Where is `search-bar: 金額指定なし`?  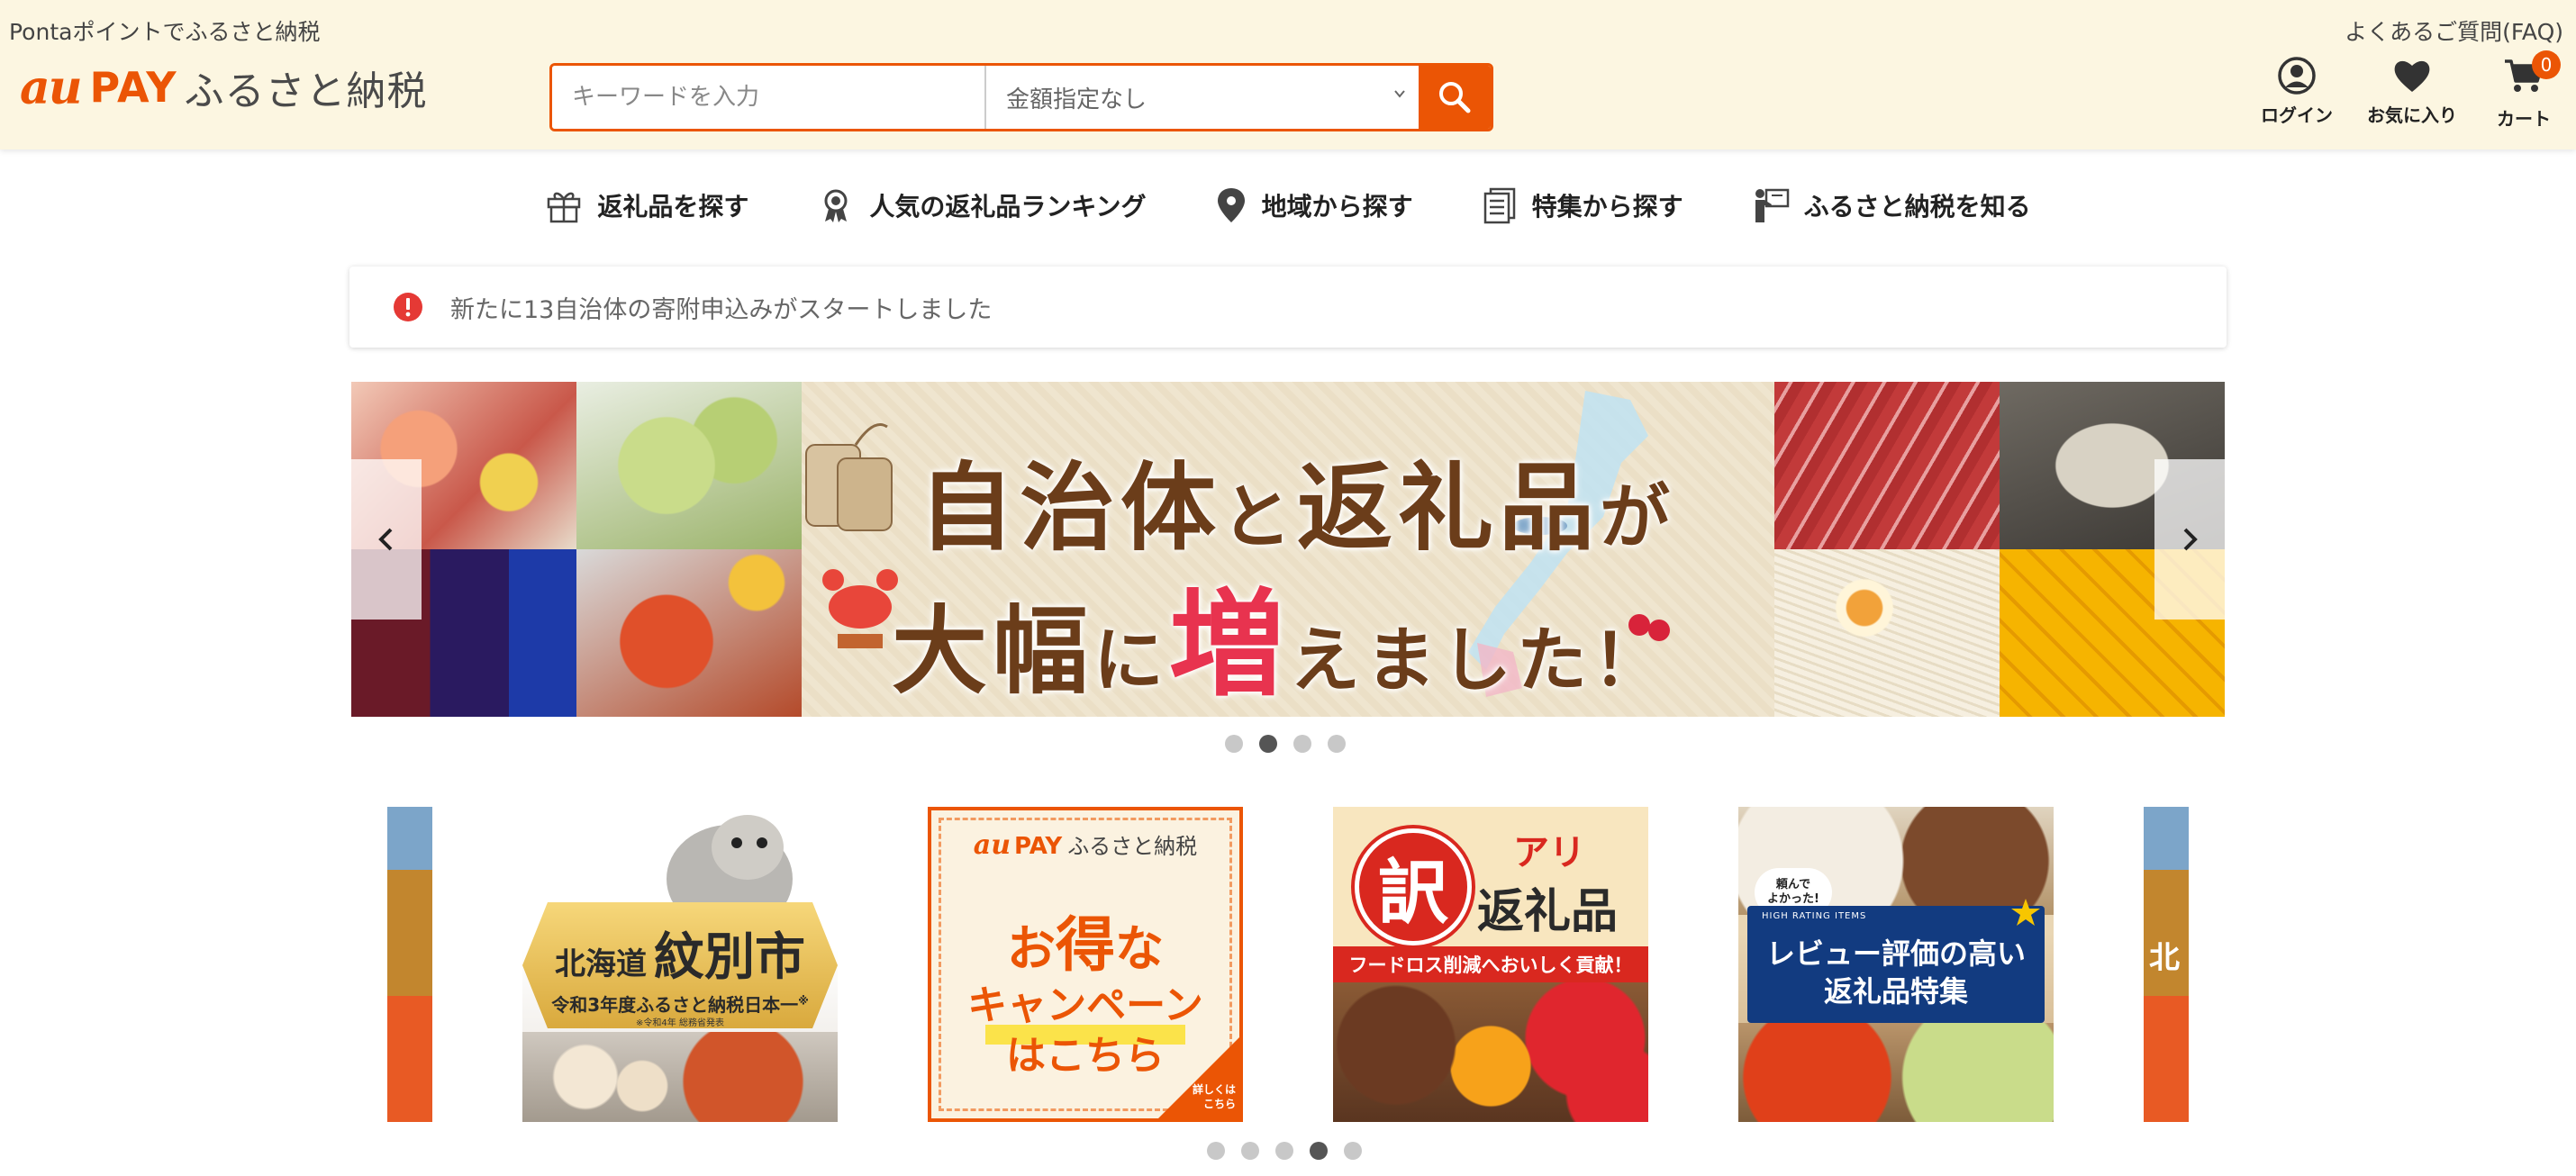 search-bar: 金額指定なし is located at coordinates (1021, 97).